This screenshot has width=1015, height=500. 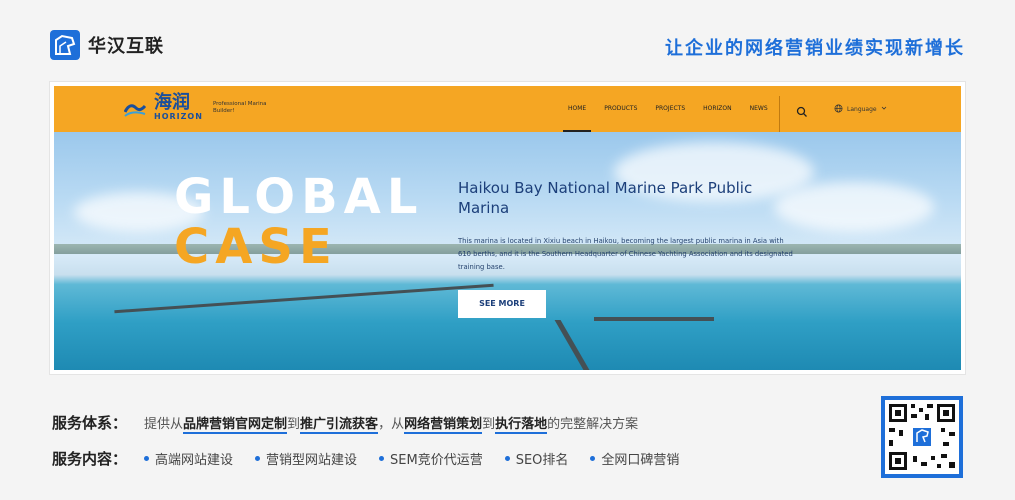 What do you see at coordinates (838, 109) in the screenshot?
I see `globe-icon` at bounding box center [838, 109].